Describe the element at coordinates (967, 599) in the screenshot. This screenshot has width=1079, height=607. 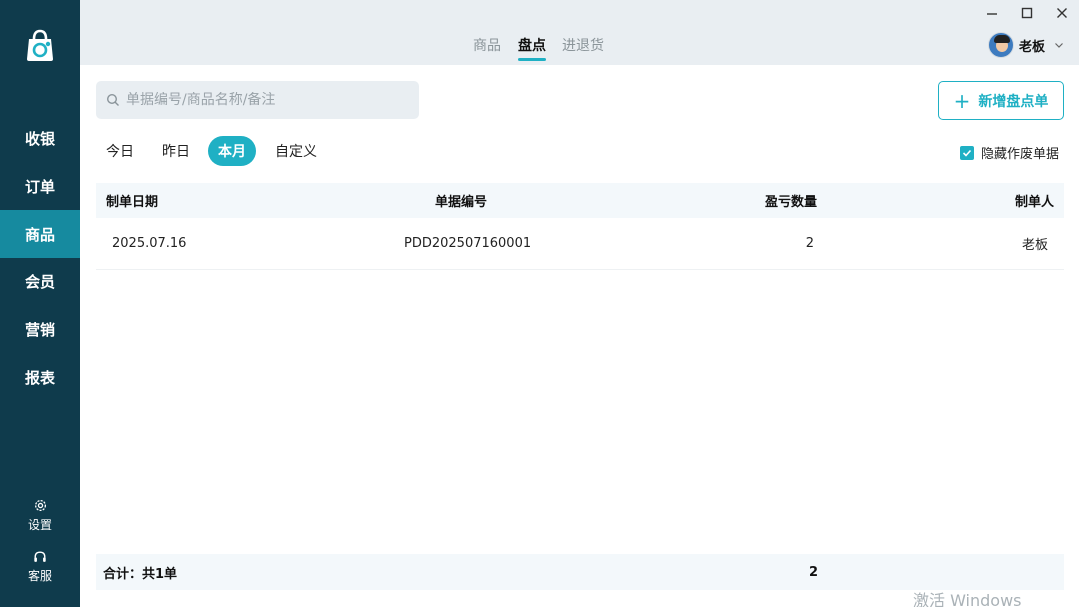
I see `activation-watermark: 激活 Windows` at that location.